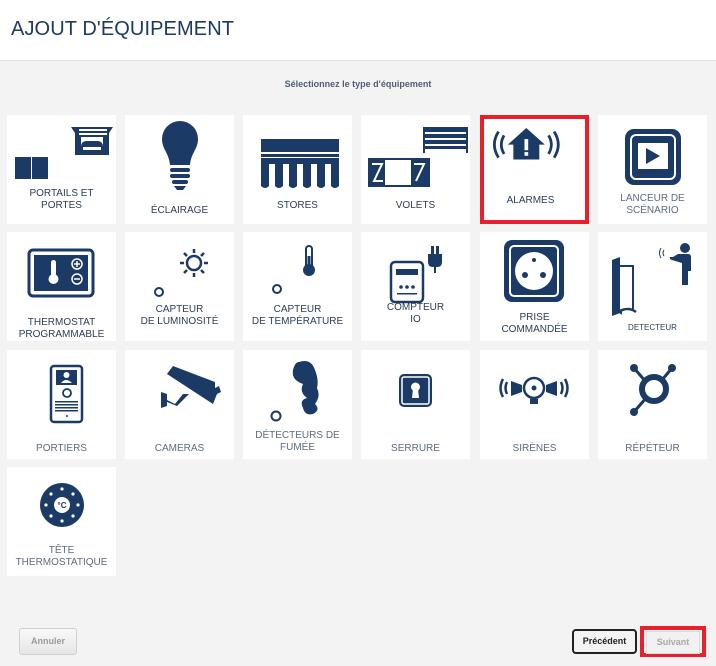  What do you see at coordinates (534, 286) in the screenshot?
I see `equipment-tile: PRISE COMMANDÉE` at bounding box center [534, 286].